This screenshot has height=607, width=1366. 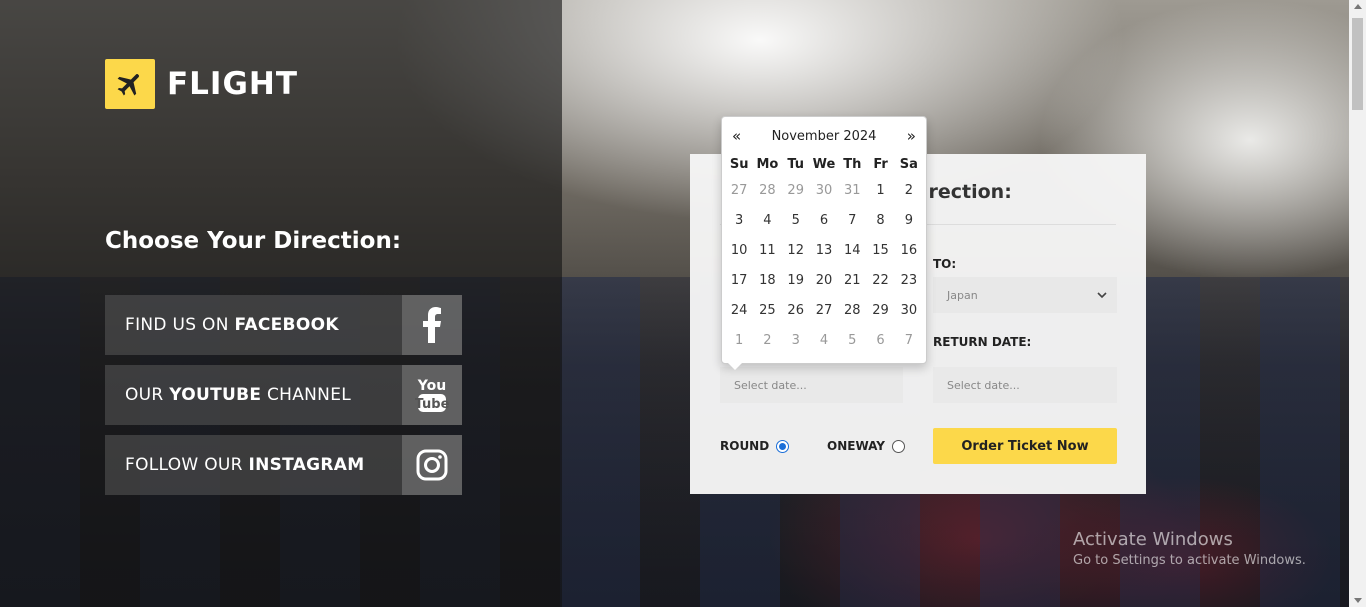 I want to click on left-title: Choose Your Direction:, so click(x=253, y=241).